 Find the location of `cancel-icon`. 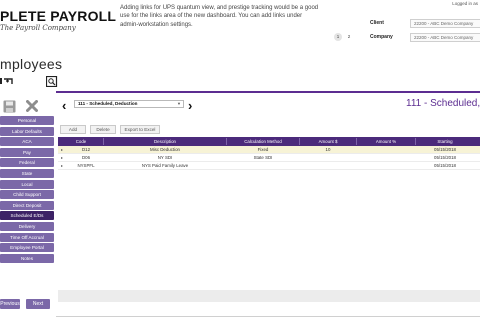

cancel-icon is located at coordinates (32, 106).